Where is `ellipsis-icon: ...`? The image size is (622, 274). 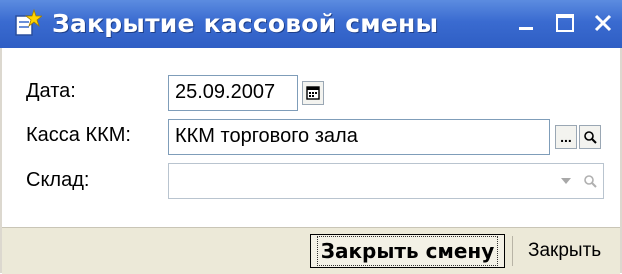 ellipsis-icon: ... is located at coordinates (566, 137).